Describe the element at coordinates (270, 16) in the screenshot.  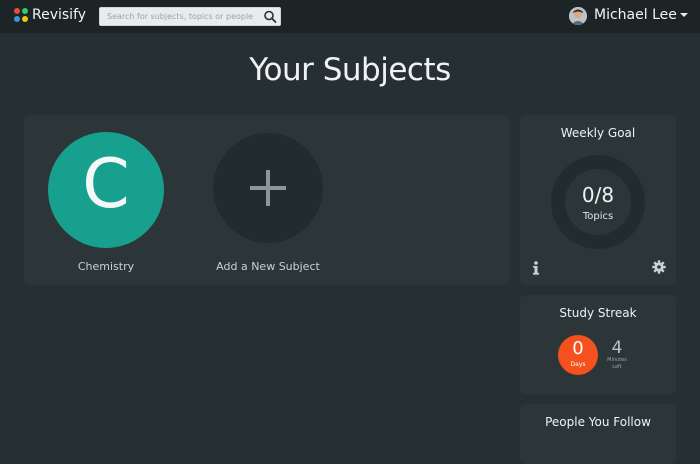
I see `search-icon` at that location.